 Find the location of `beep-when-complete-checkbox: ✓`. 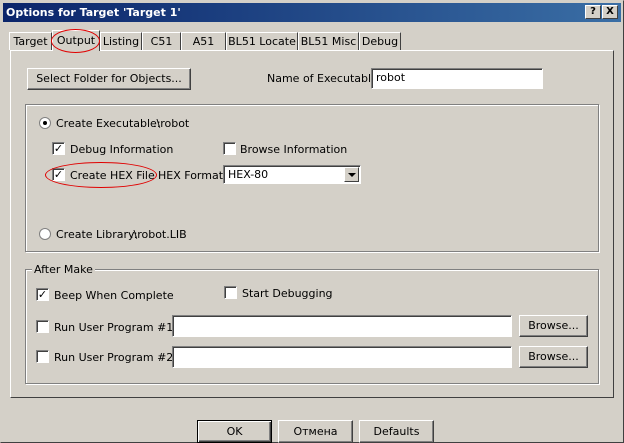

beep-when-complete-checkbox: ✓ is located at coordinates (42, 294).